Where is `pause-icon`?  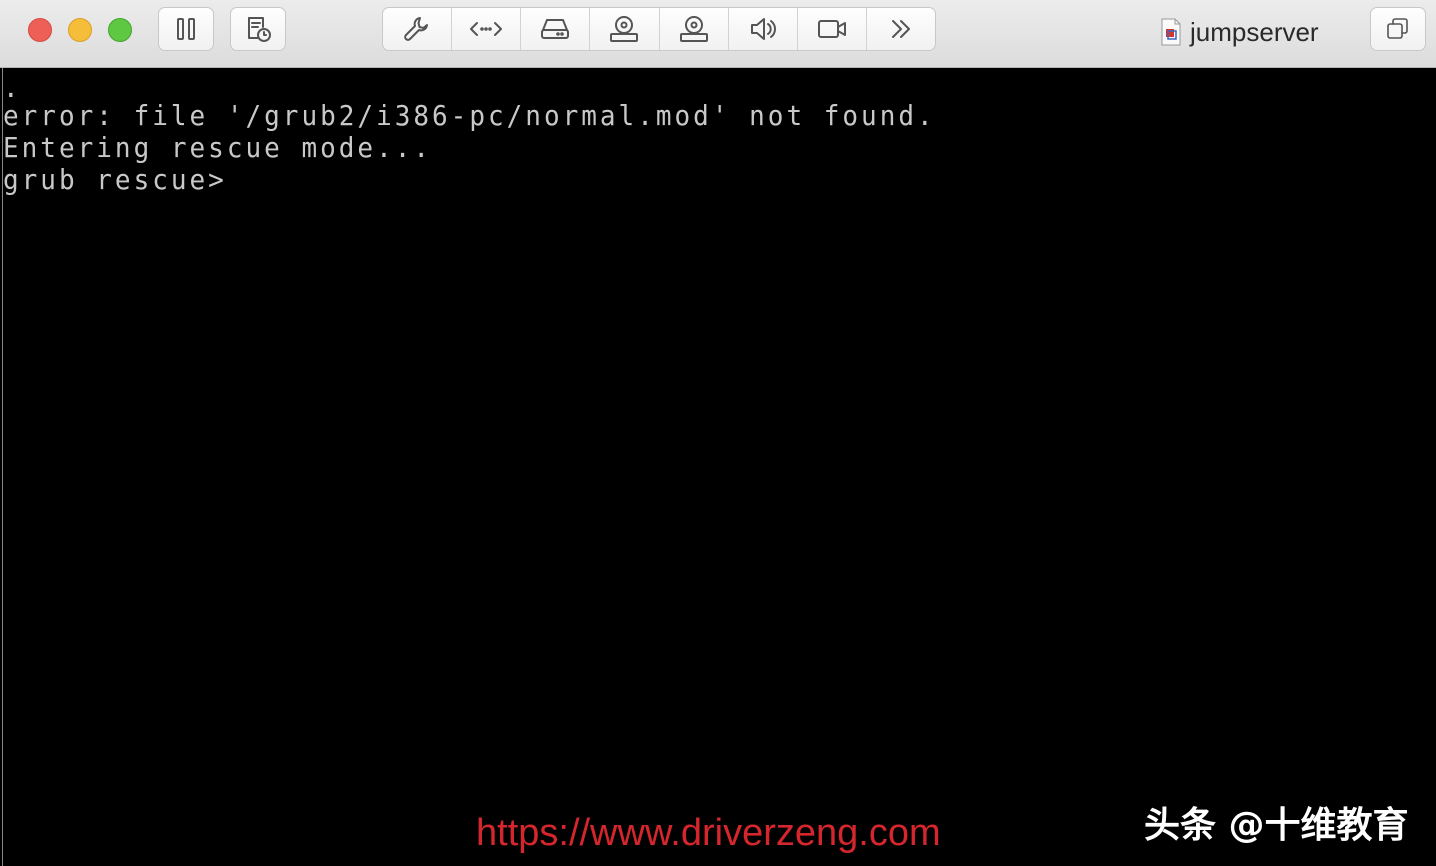
pause-icon is located at coordinates (186, 29).